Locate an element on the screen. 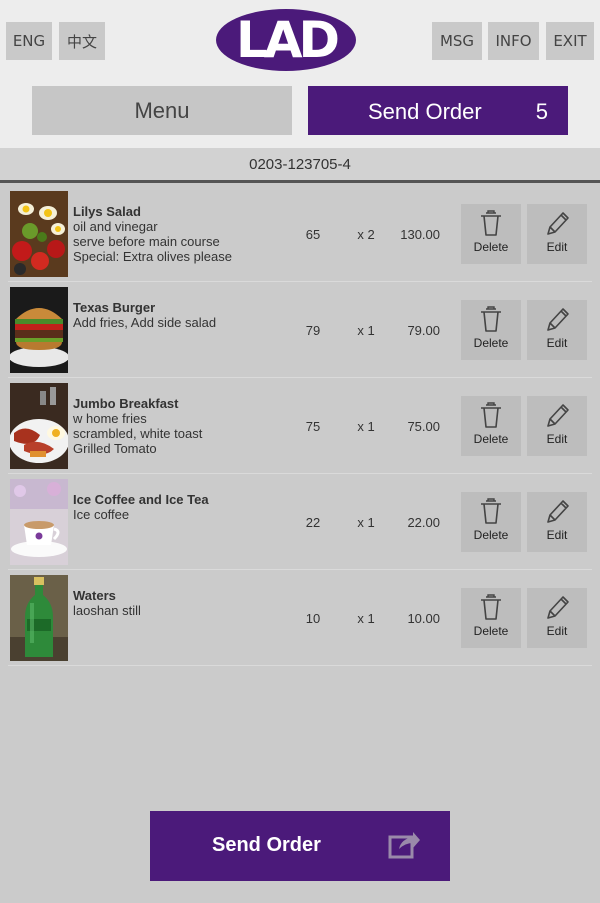 The image size is (600, 903). item-note: scrambled, white toast is located at coordinates (138, 433).